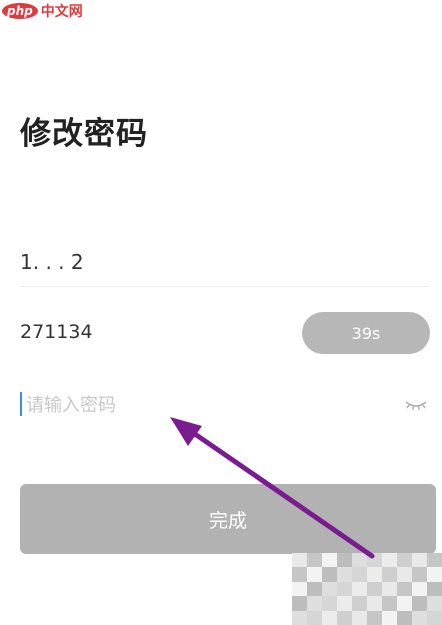 The height and width of the screenshot is (625, 442). Describe the element at coordinates (52, 262) in the screenshot. I see `phone-number: 1. . . 2` at that location.